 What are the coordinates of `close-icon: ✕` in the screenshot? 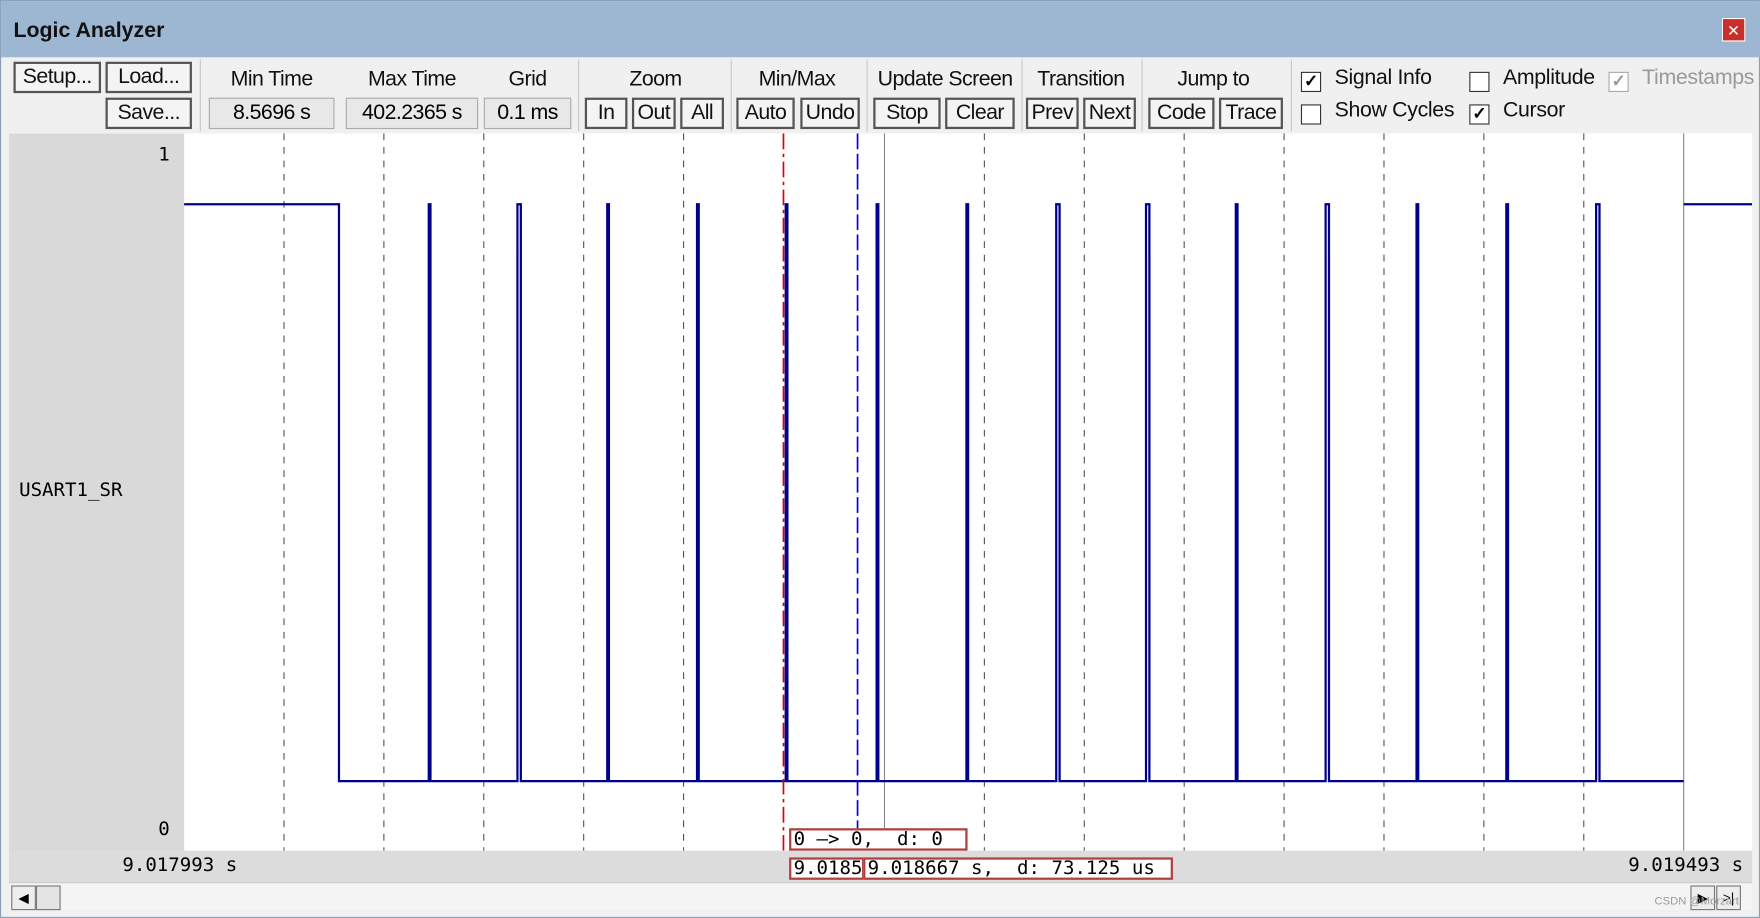 It's located at (1733, 29).